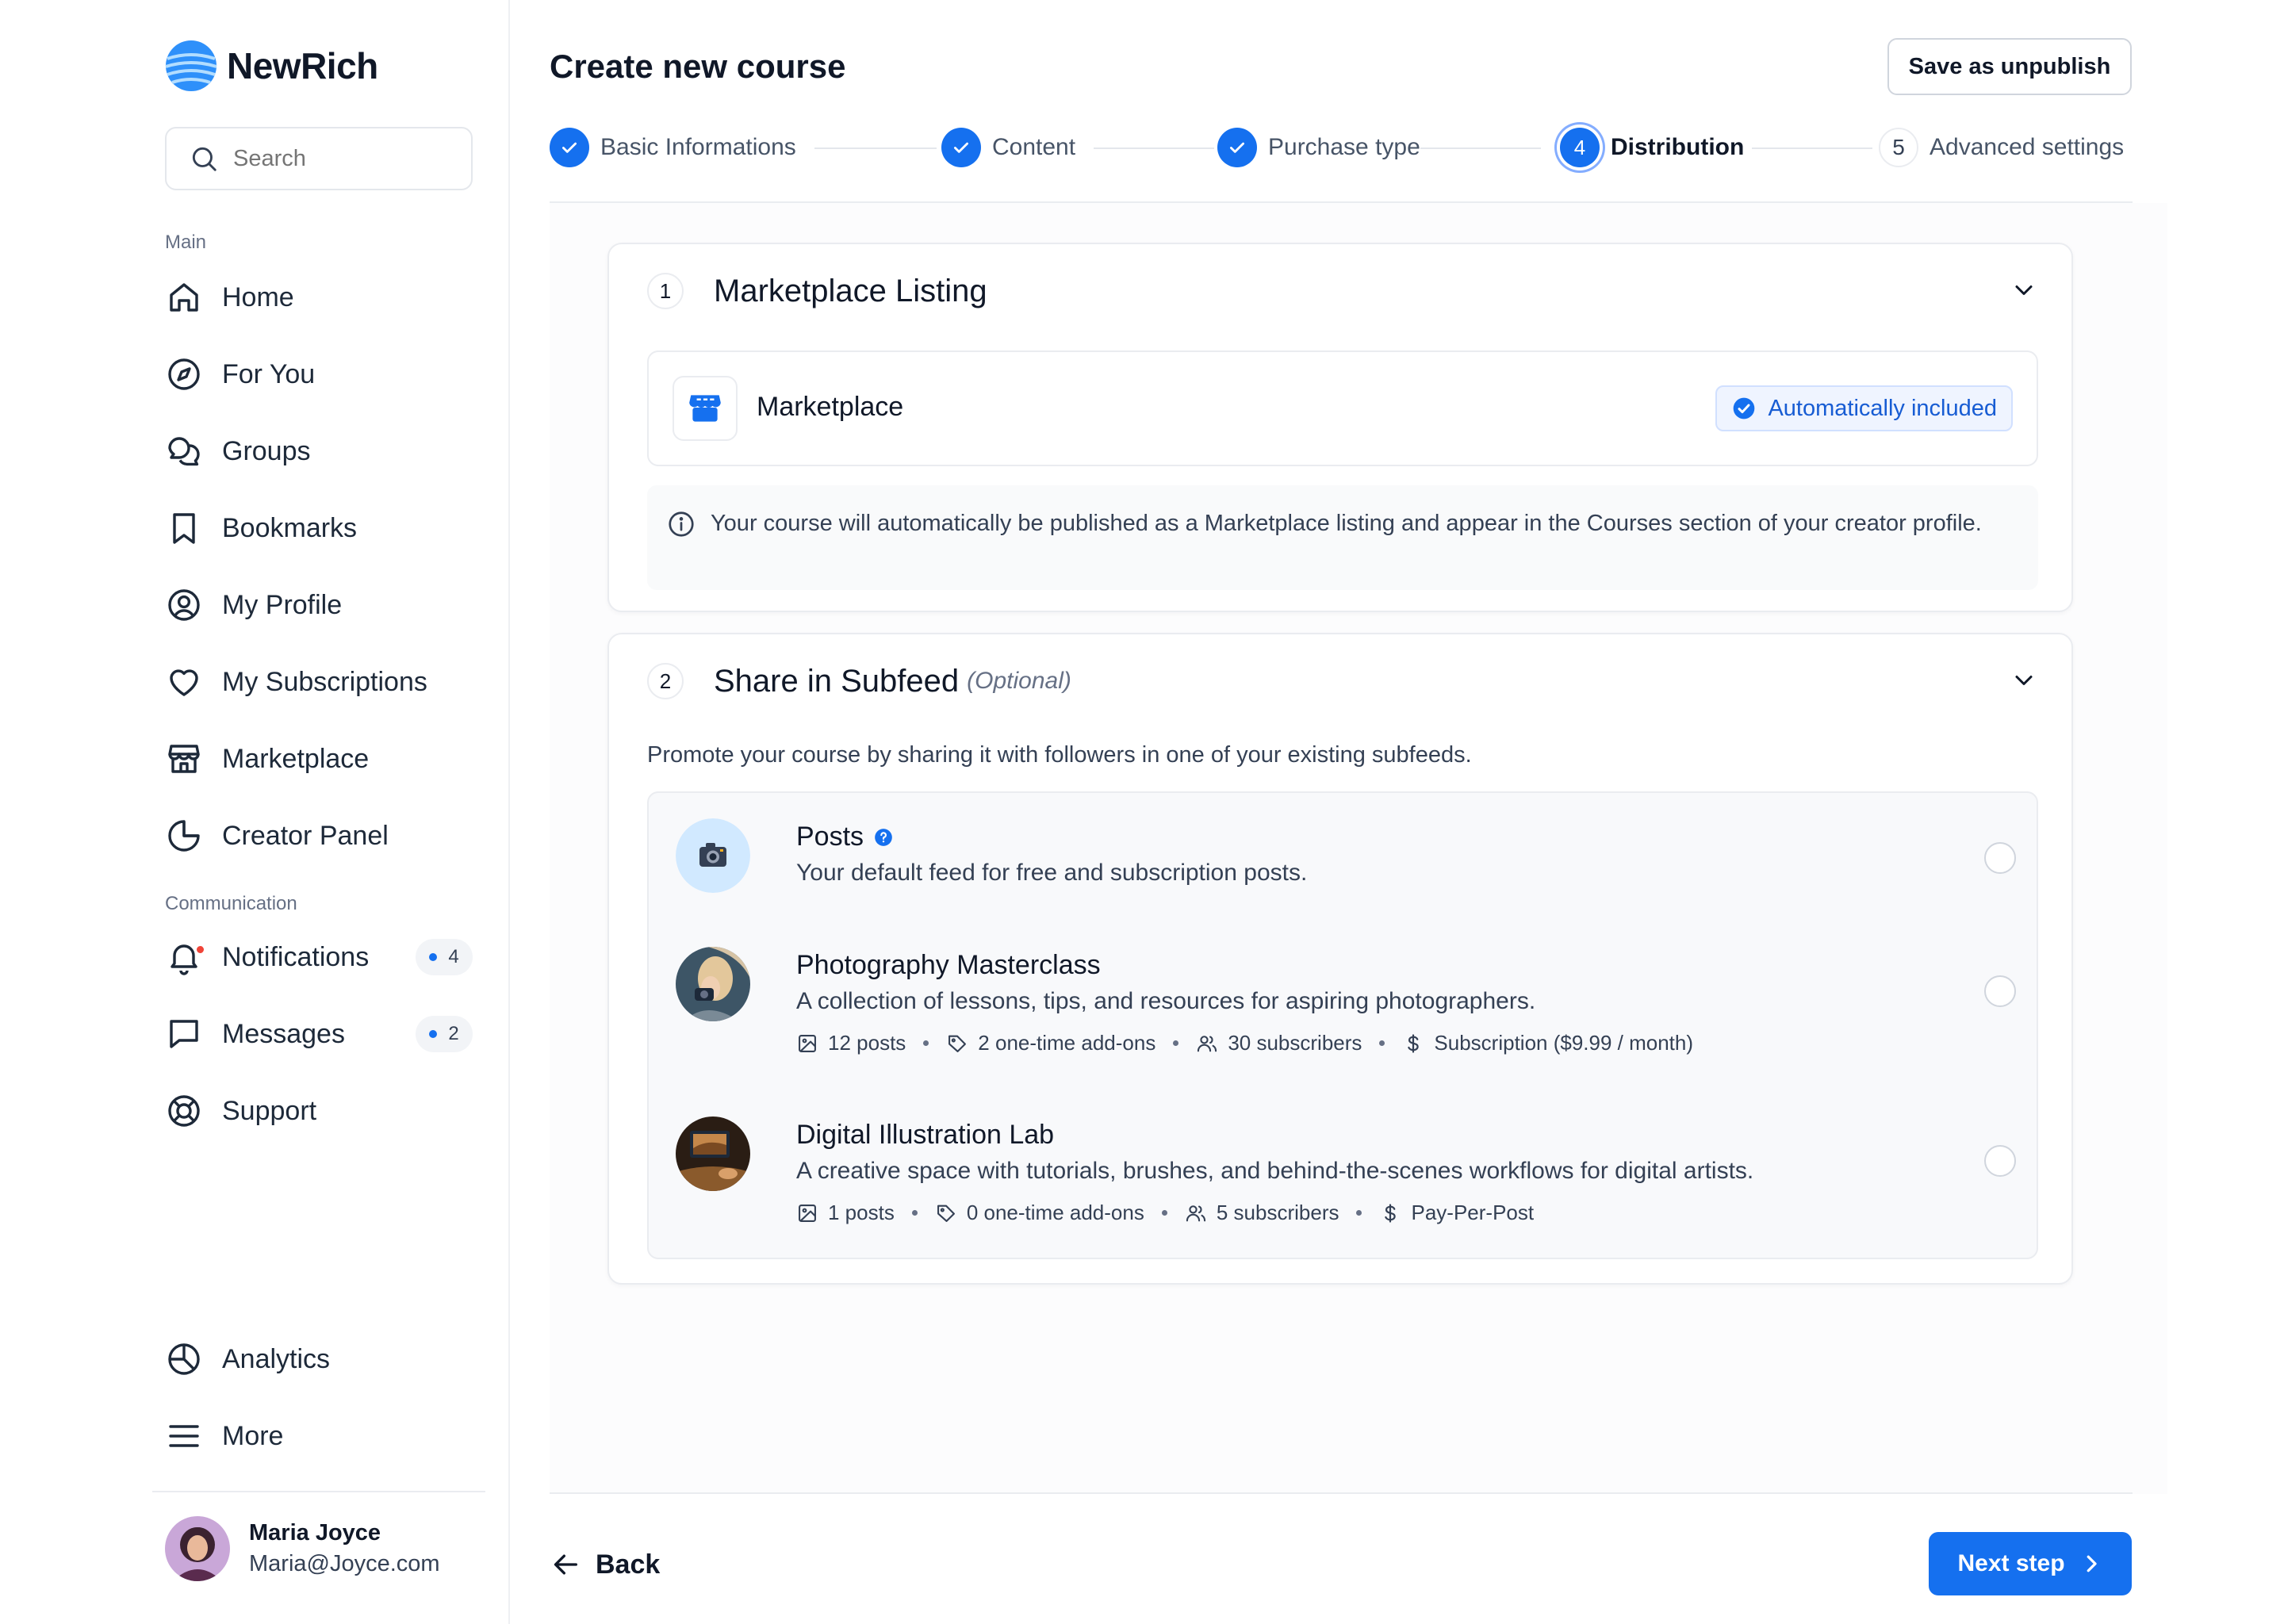 The image size is (2284, 1624). I want to click on sidebar-item-label: Support, so click(269, 1110).